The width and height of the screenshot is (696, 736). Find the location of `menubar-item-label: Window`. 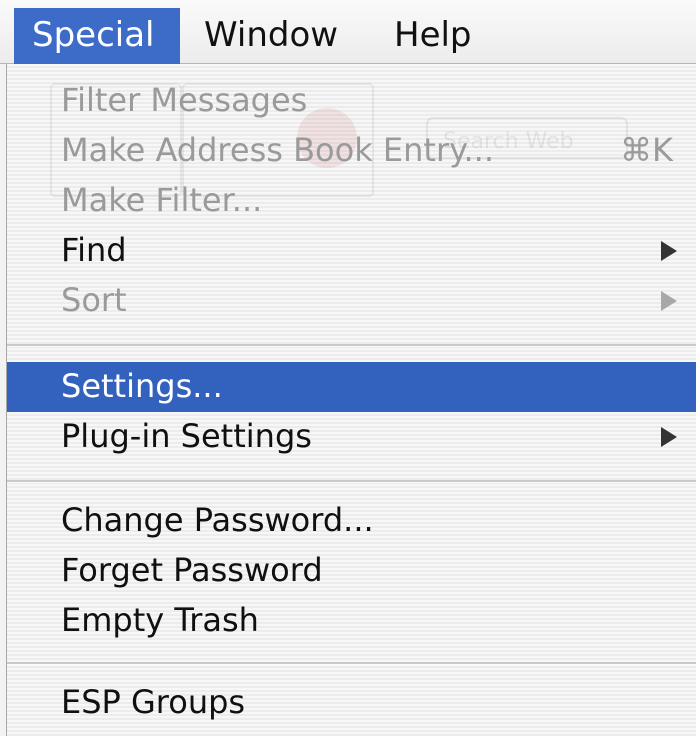

menubar-item-label: Window is located at coordinates (271, 35).